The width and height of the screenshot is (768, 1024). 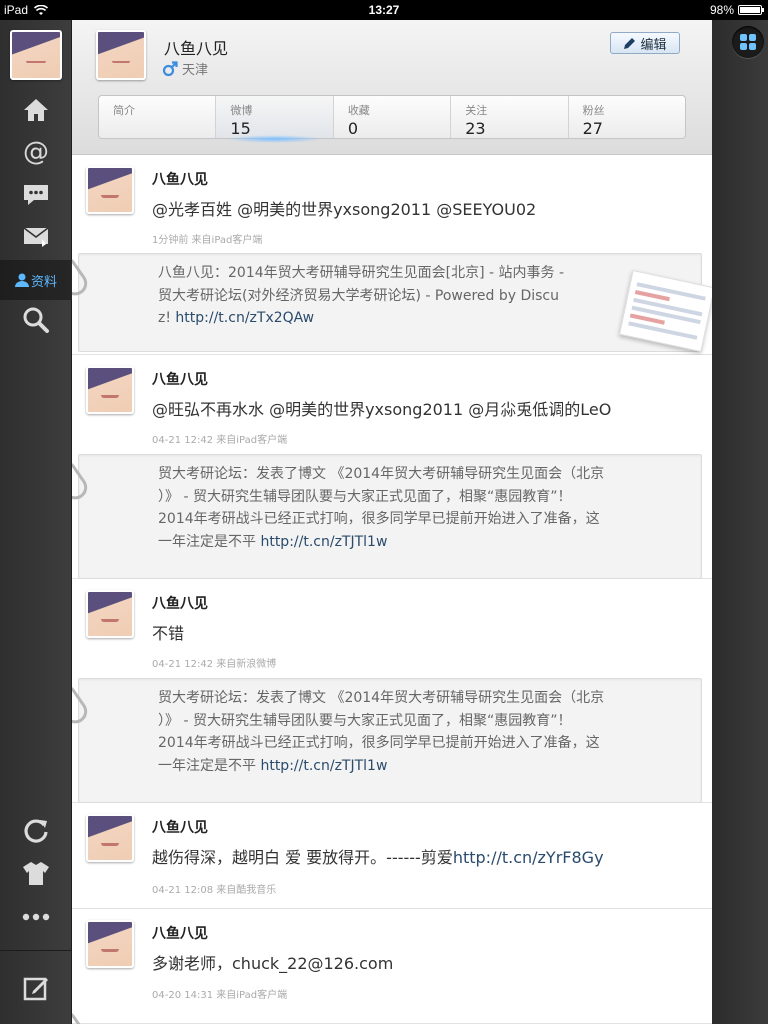 I want to click on profile-avatar, so click(x=121, y=55).